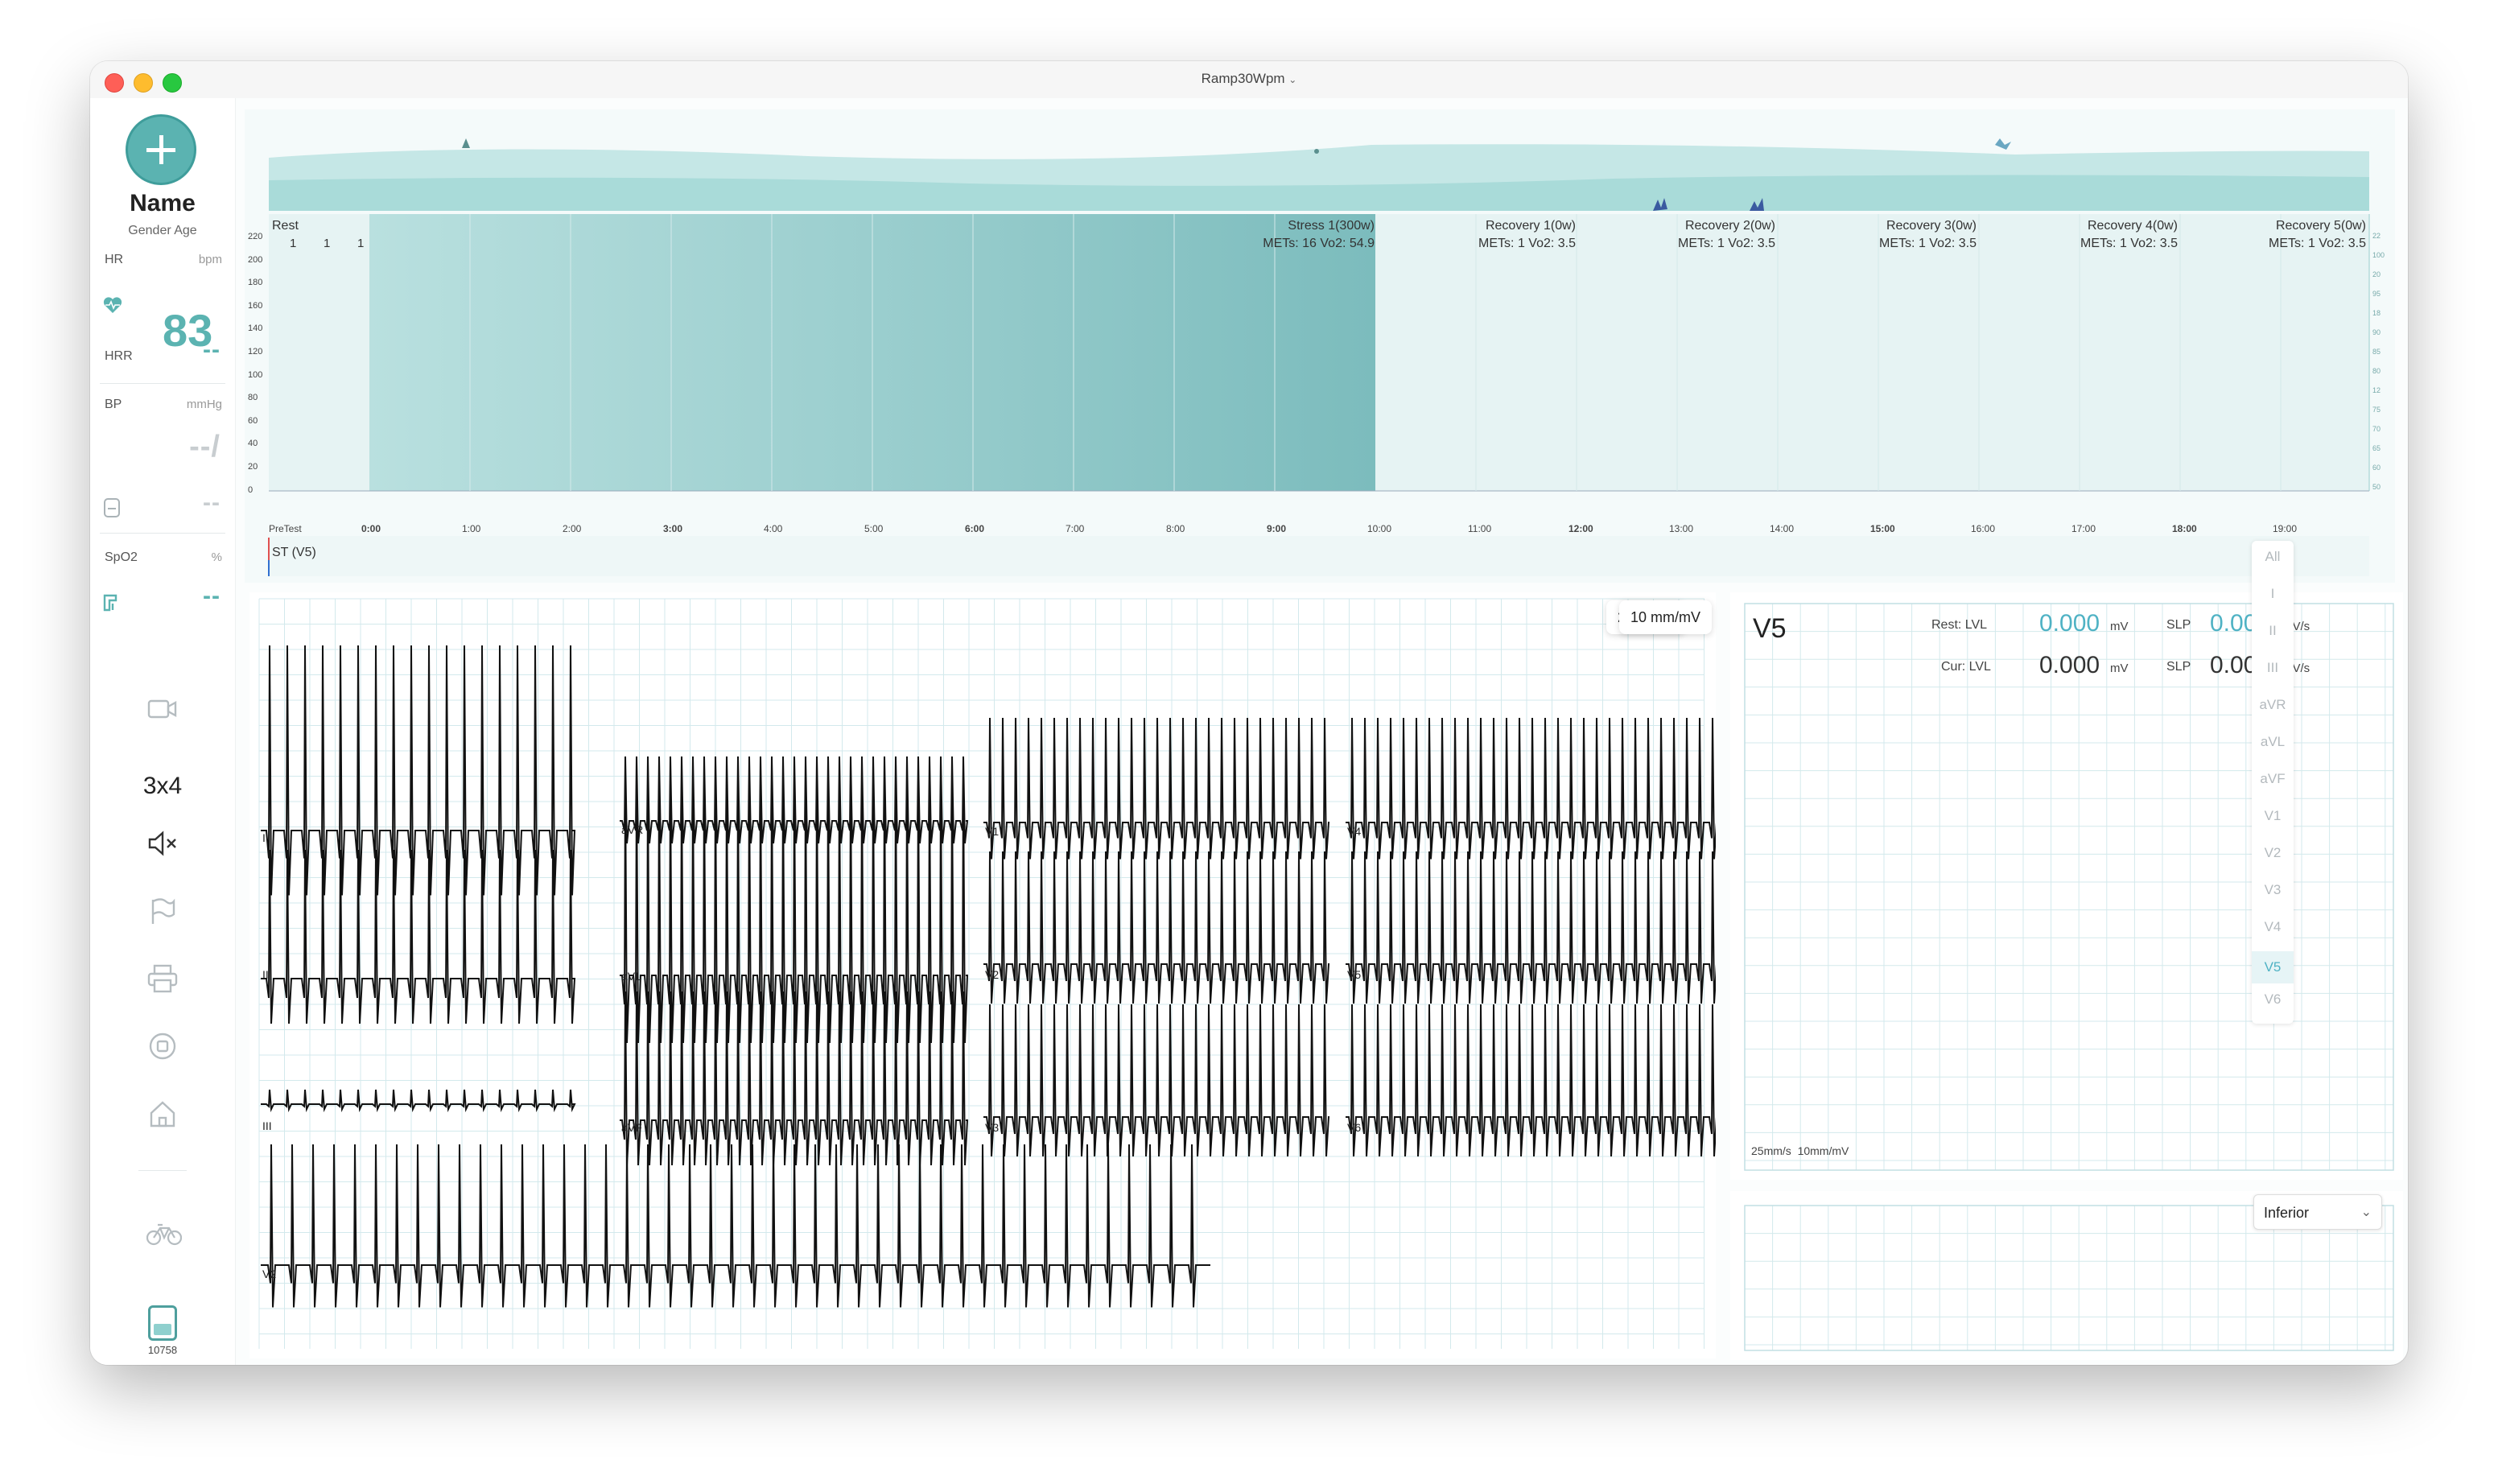 This screenshot has height=1484, width=2498. I want to click on y-tick: 120, so click(256, 352).